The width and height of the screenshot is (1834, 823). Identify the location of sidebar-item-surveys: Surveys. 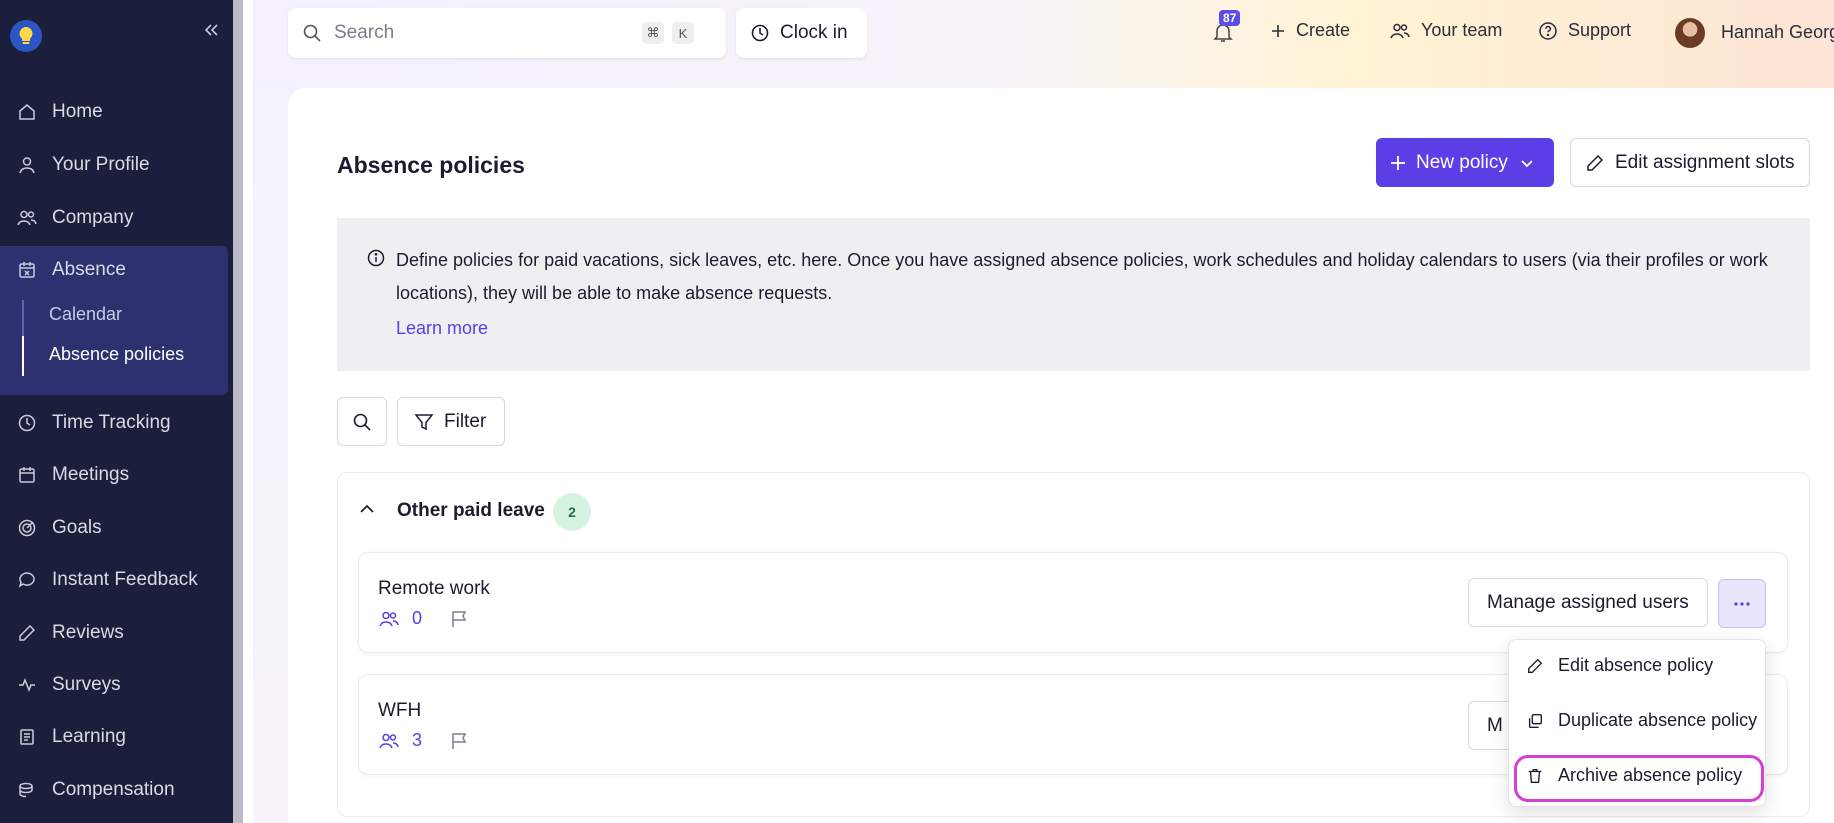
(116, 685).